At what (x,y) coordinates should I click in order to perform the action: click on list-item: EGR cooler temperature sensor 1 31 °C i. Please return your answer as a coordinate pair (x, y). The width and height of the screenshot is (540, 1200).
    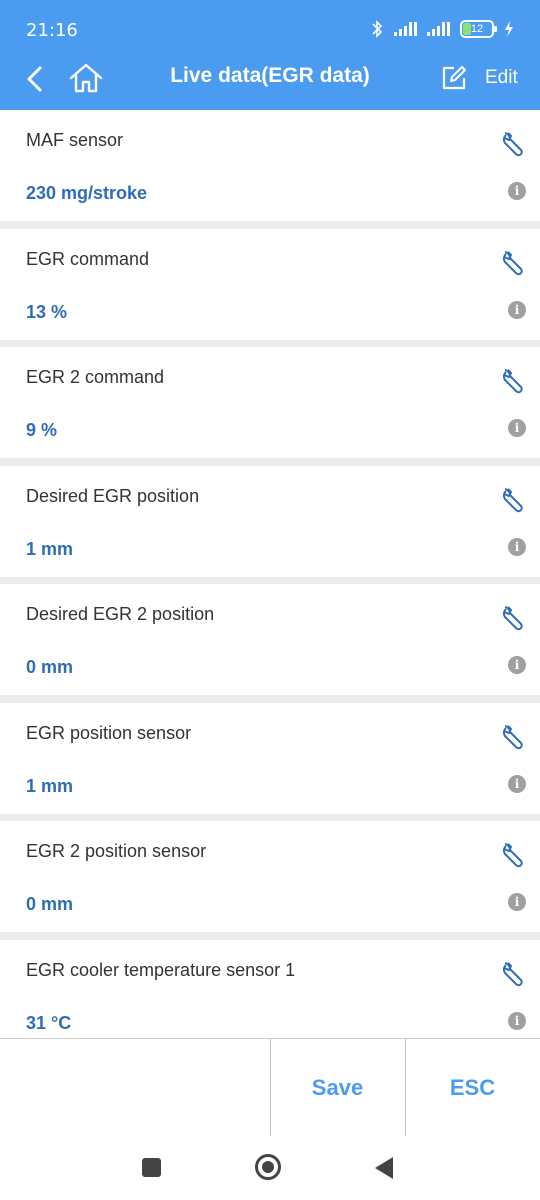
    Looking at the image, I should click on (270, 988).